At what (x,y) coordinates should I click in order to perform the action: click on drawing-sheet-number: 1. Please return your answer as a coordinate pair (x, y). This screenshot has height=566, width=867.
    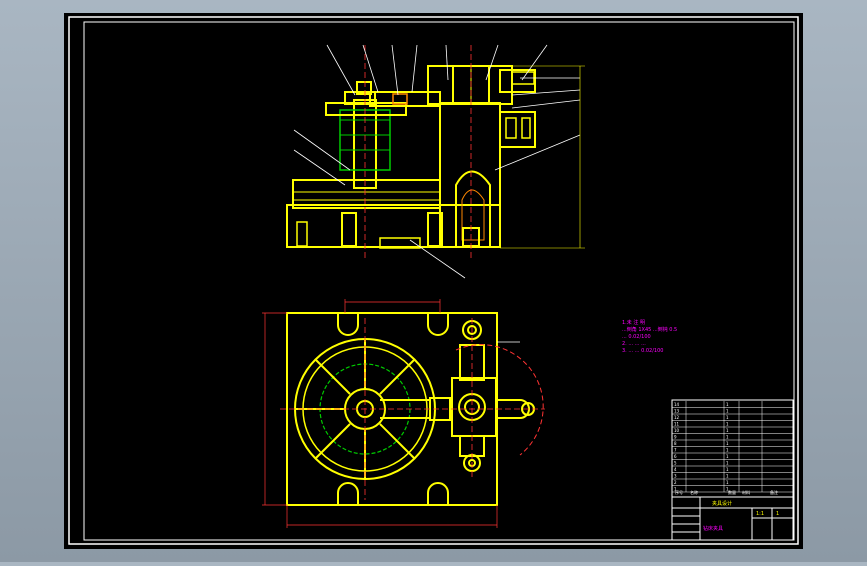
    Looking at the image, I should click on (777, 514).